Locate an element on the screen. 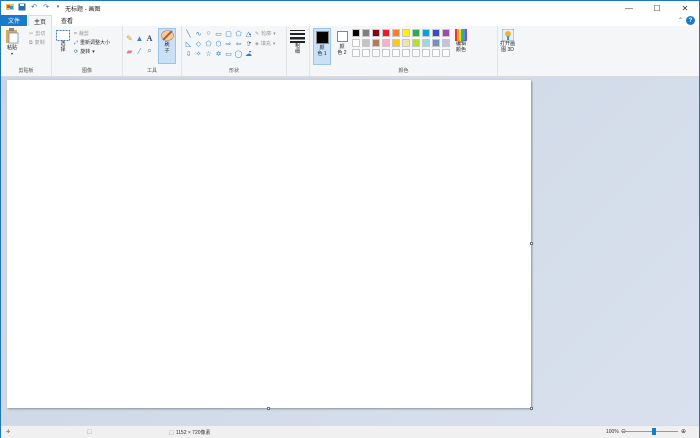  save-icon is located at coordinates (22, 7).